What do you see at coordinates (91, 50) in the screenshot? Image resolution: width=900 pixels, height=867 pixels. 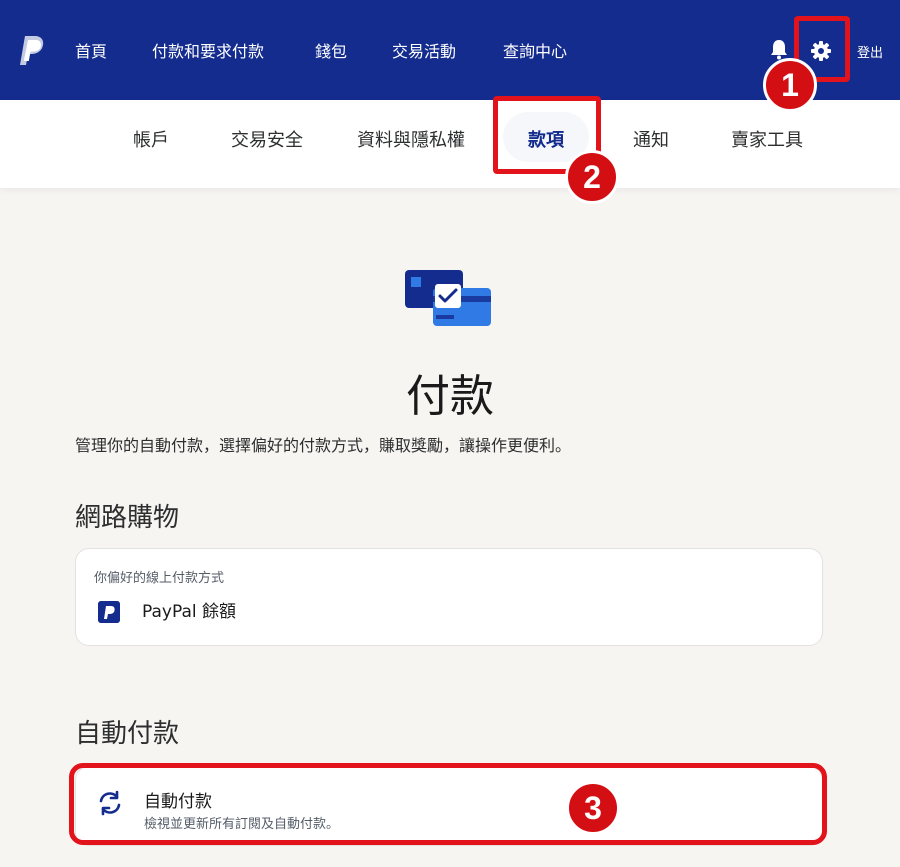 I see `nav-home: 首頁` at bounding box center [91, 50].